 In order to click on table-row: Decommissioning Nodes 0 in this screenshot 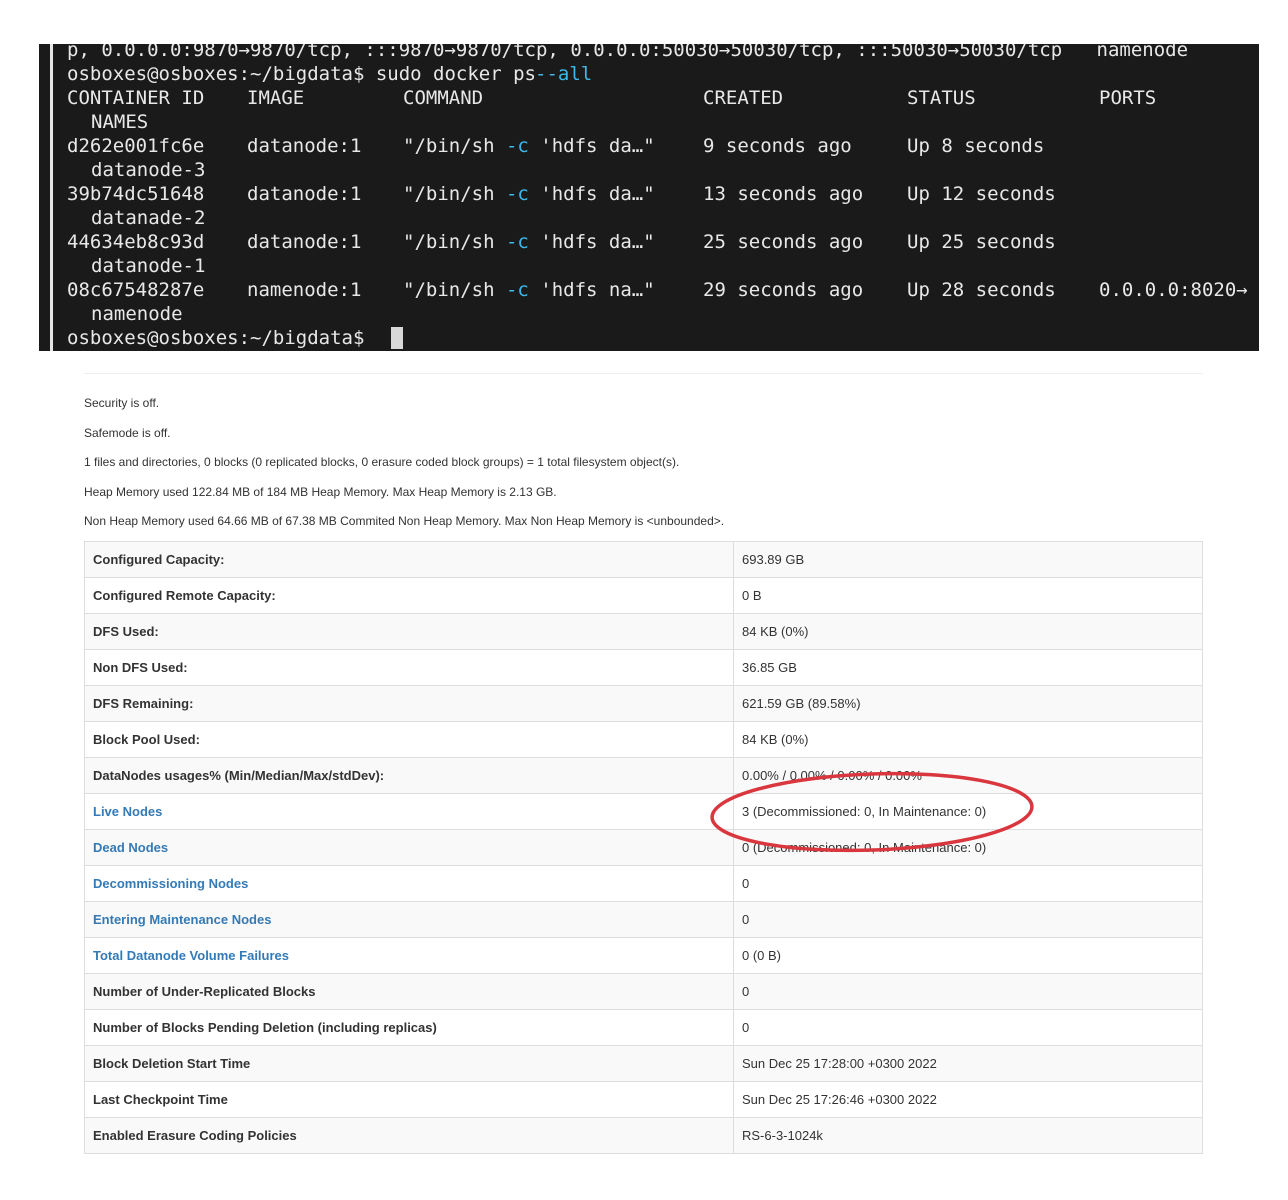, I will do `click(643, 883)`.